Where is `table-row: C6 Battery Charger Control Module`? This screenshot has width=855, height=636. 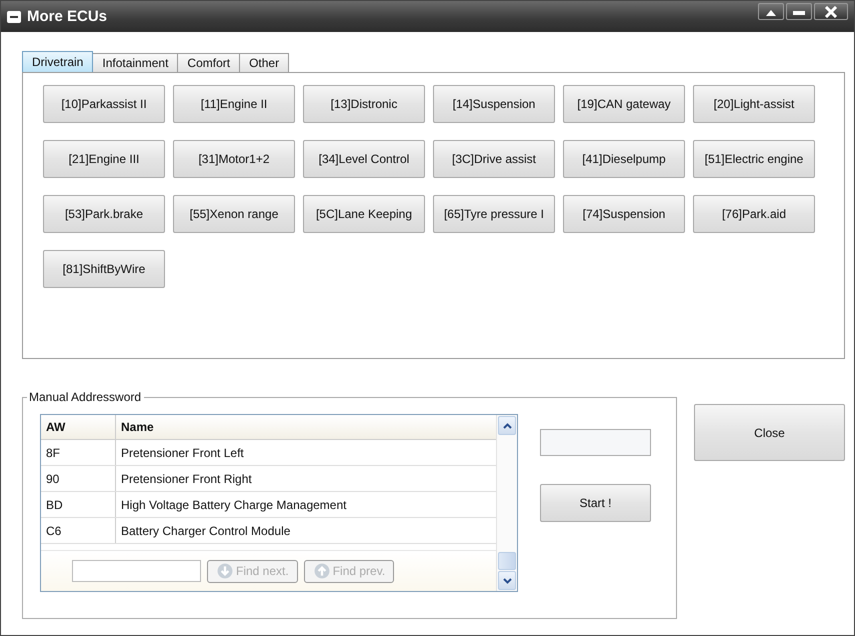
table-row: C6 Battery Charger Control Module is located at coordinates (268, 531).